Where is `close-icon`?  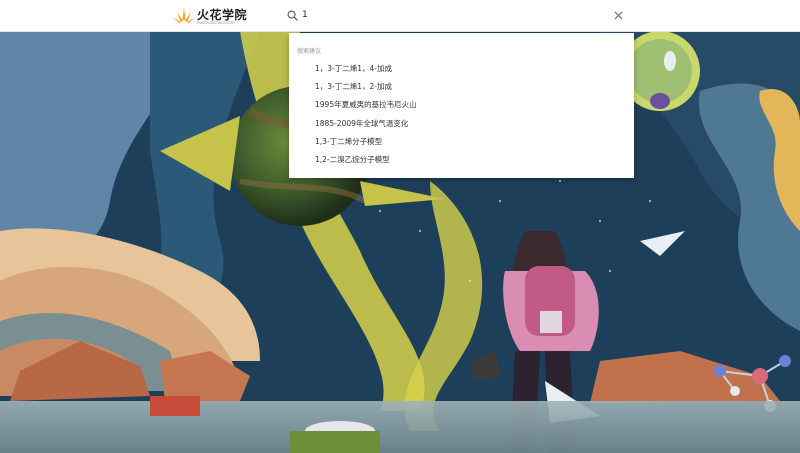
close-icon is located at coordinates (618, 15).